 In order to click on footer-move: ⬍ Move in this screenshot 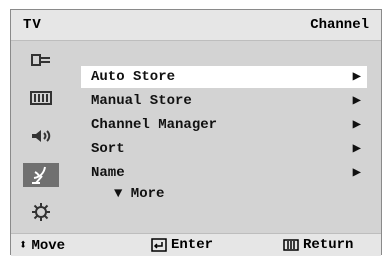, I will do `click(42, 246)`.